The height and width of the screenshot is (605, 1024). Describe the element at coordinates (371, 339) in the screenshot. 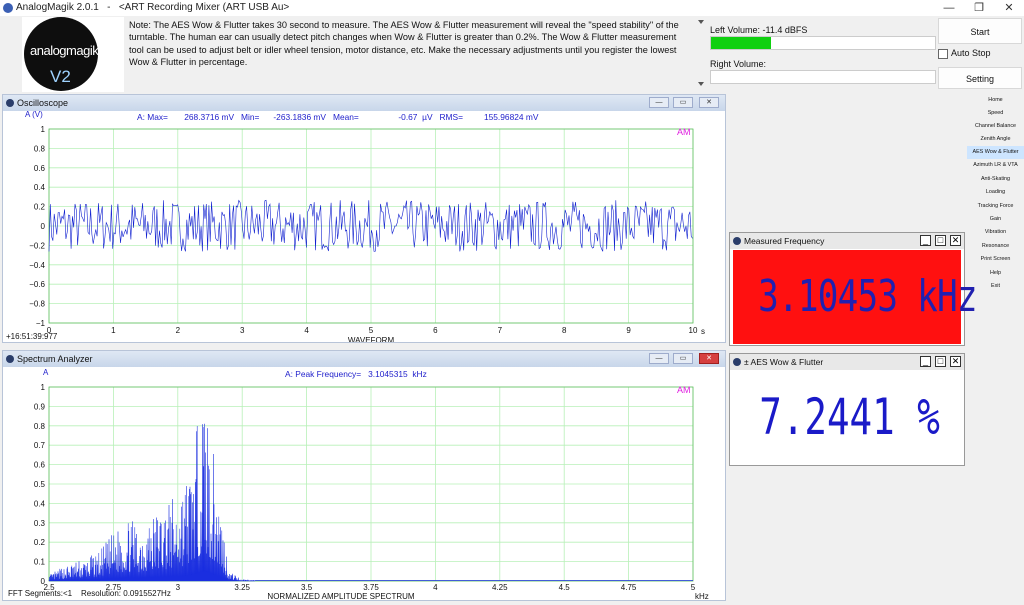

I see `x-axis-label: WAVEFORM` at that location.